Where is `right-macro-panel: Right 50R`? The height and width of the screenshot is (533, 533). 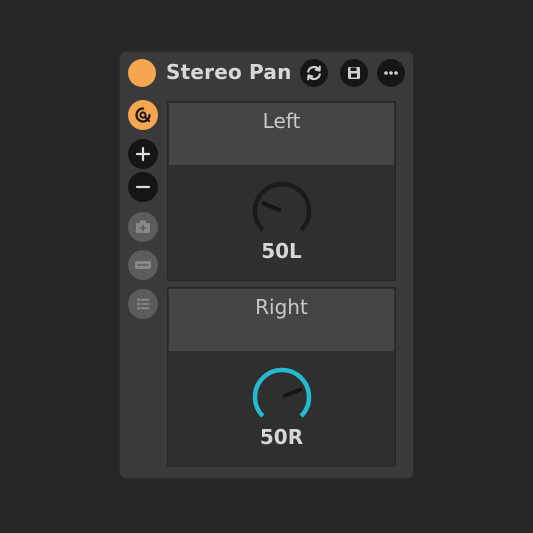
right-macro-panel: Right 50R is located at coordinates (281, 377).